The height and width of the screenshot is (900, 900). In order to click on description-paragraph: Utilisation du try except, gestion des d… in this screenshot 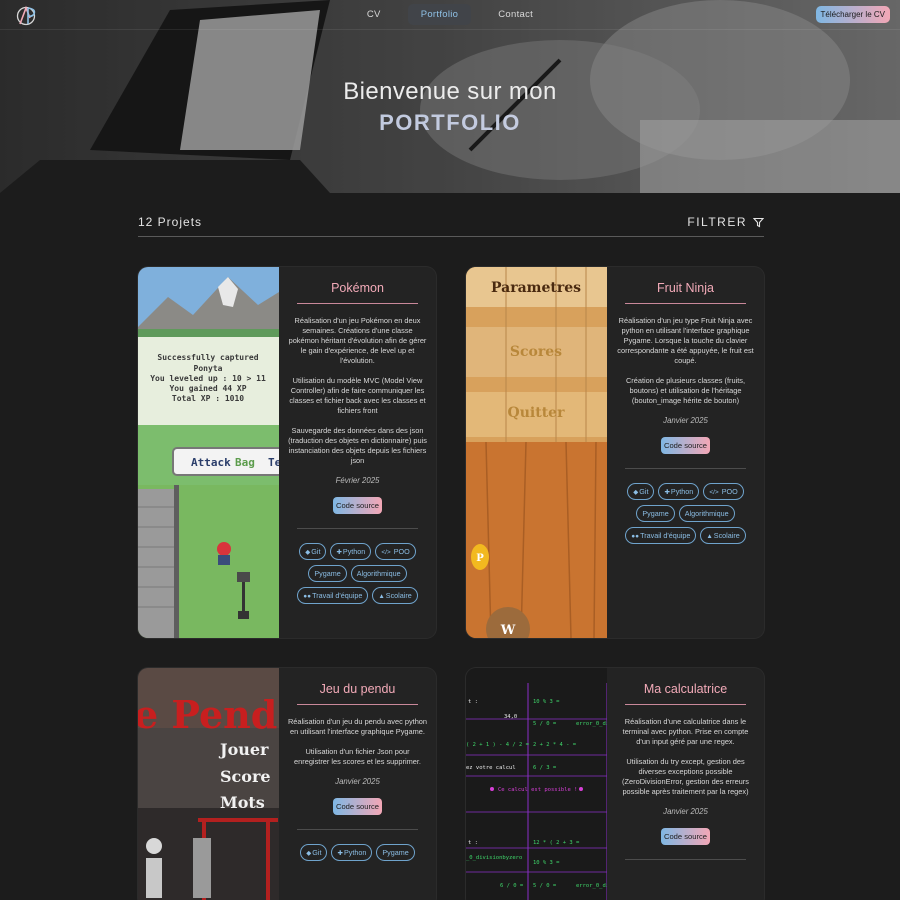, I will do `click(685, 776)`.